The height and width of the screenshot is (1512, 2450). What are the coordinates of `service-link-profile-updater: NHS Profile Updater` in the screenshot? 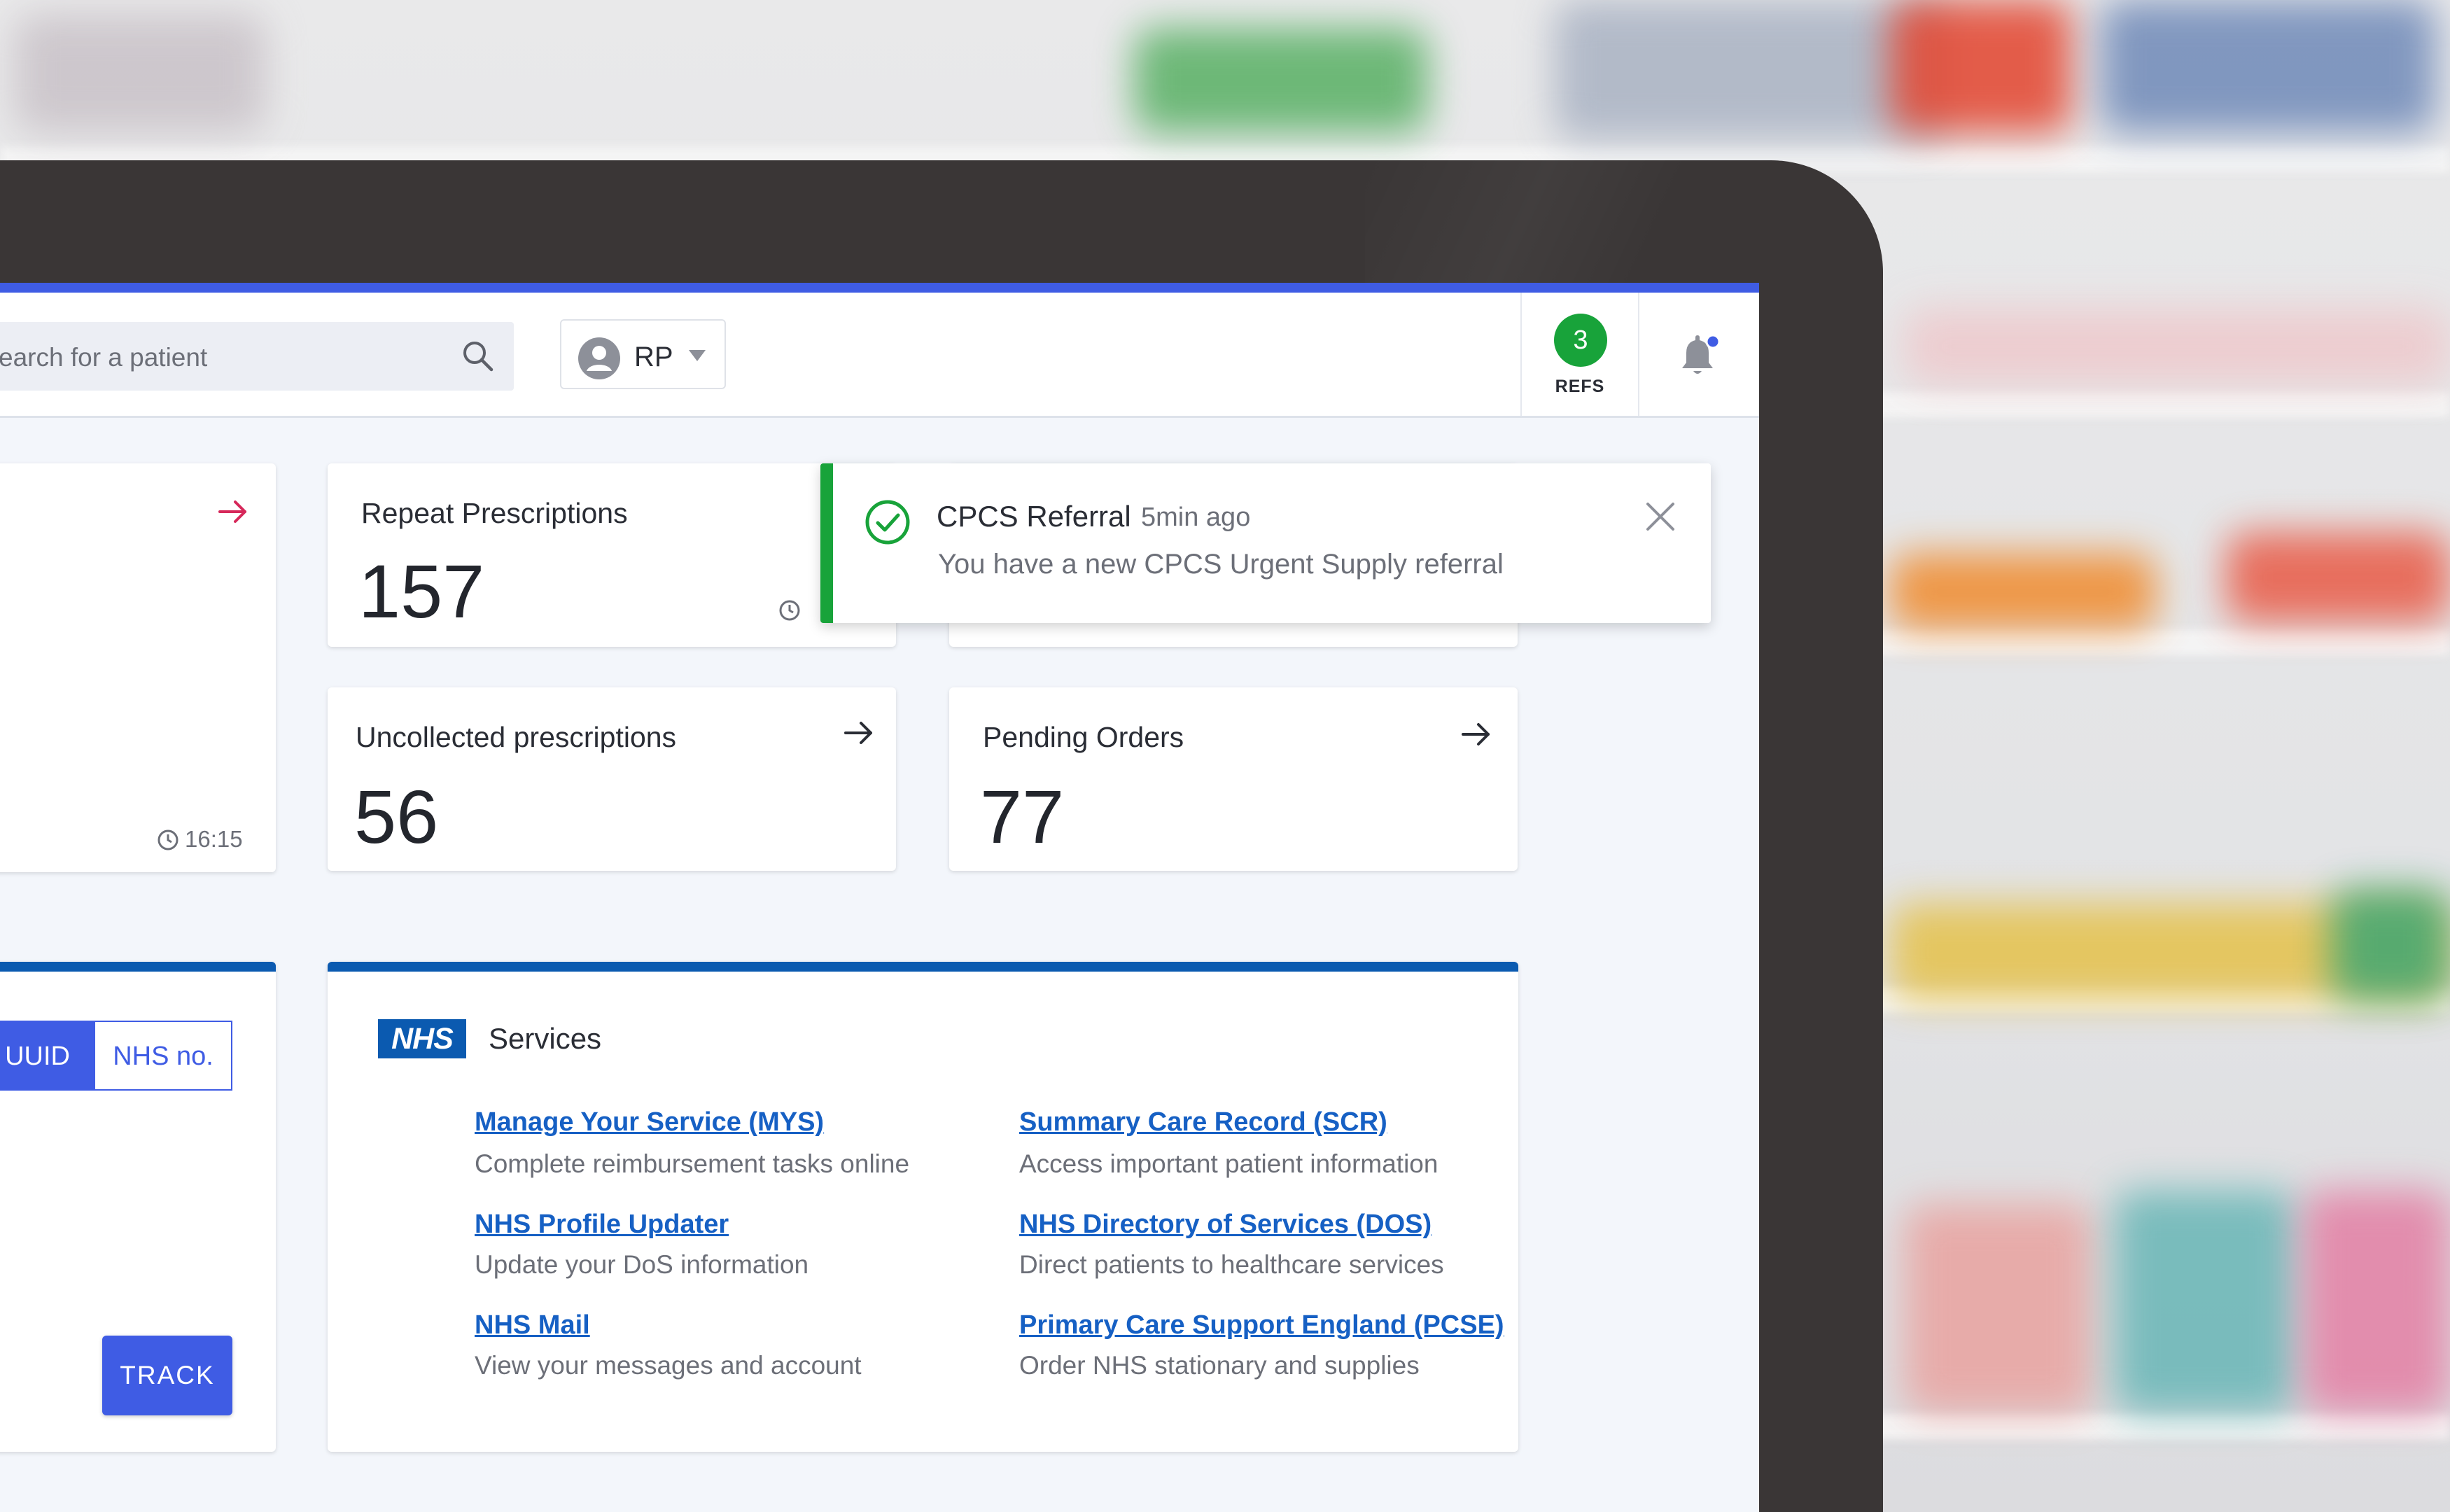 It's located at (602, 1225).